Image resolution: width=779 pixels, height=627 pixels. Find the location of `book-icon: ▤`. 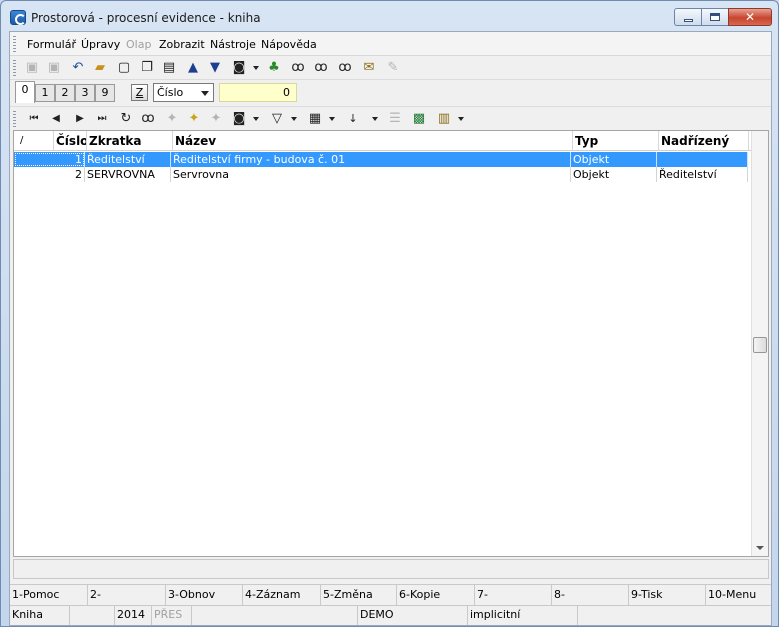

book-icon: ▤ is located at coordinates (169, 68).